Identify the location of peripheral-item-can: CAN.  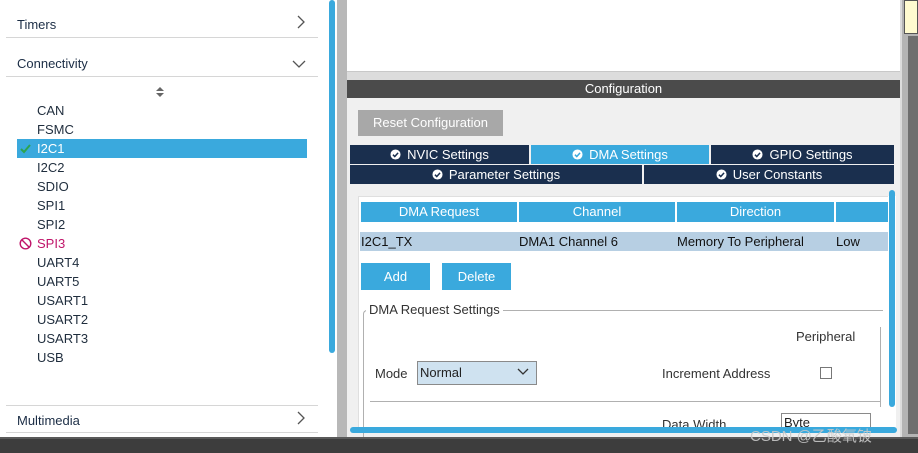
(162, 110).